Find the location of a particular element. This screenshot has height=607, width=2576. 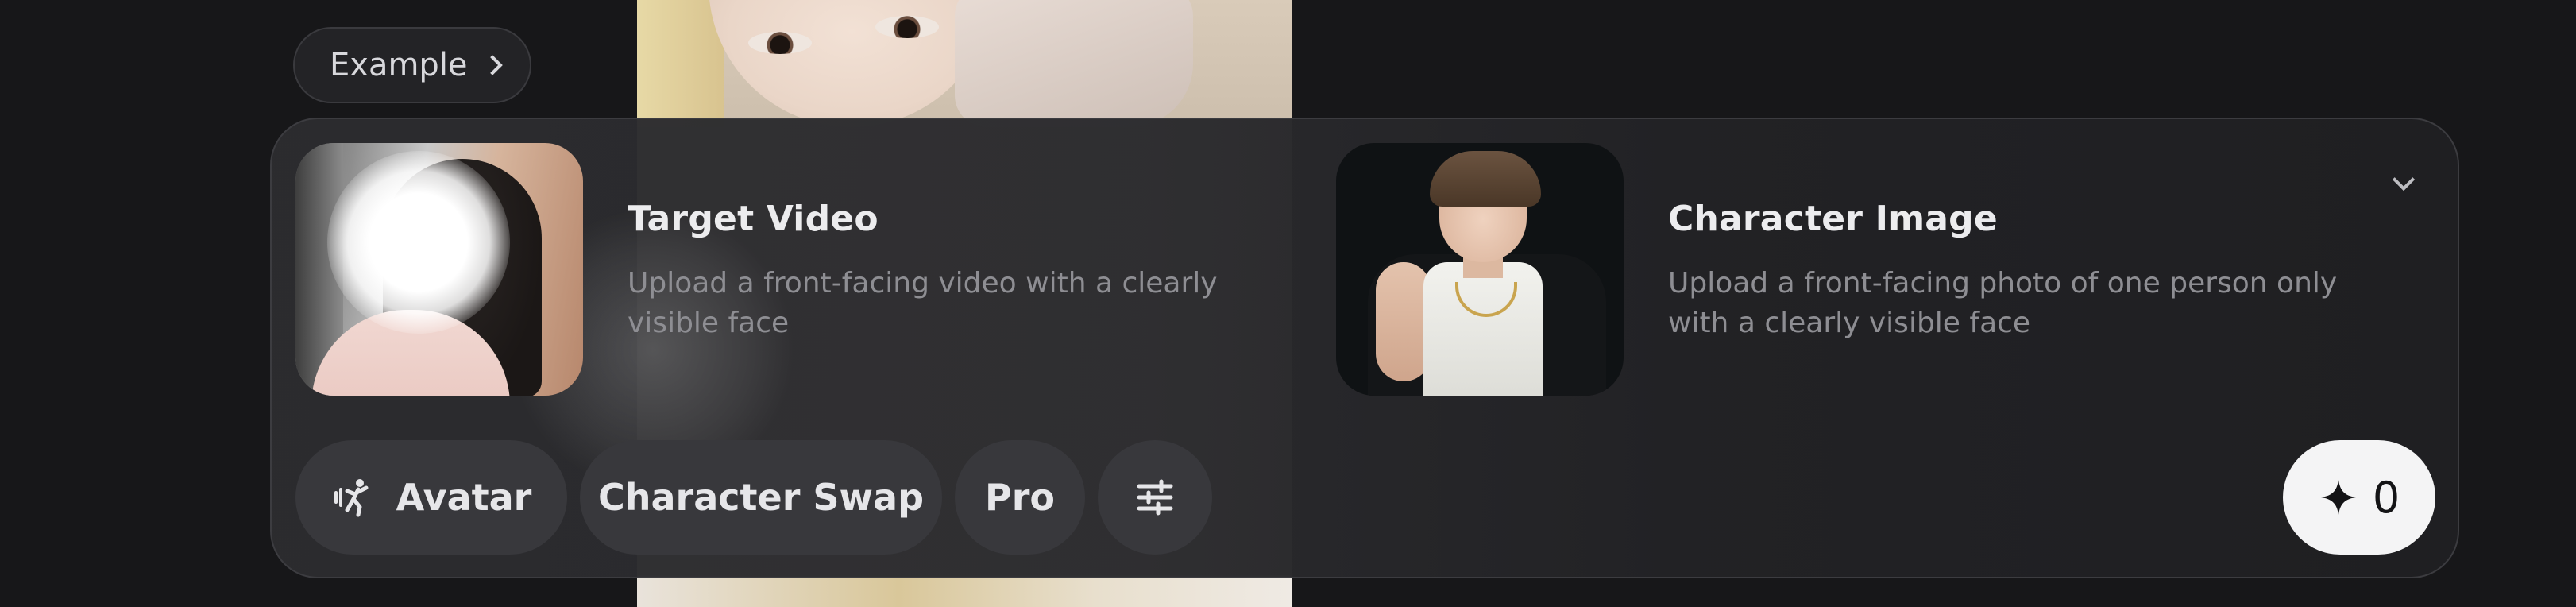

avatar-button: Avatar is located at coordinates (431, 498).